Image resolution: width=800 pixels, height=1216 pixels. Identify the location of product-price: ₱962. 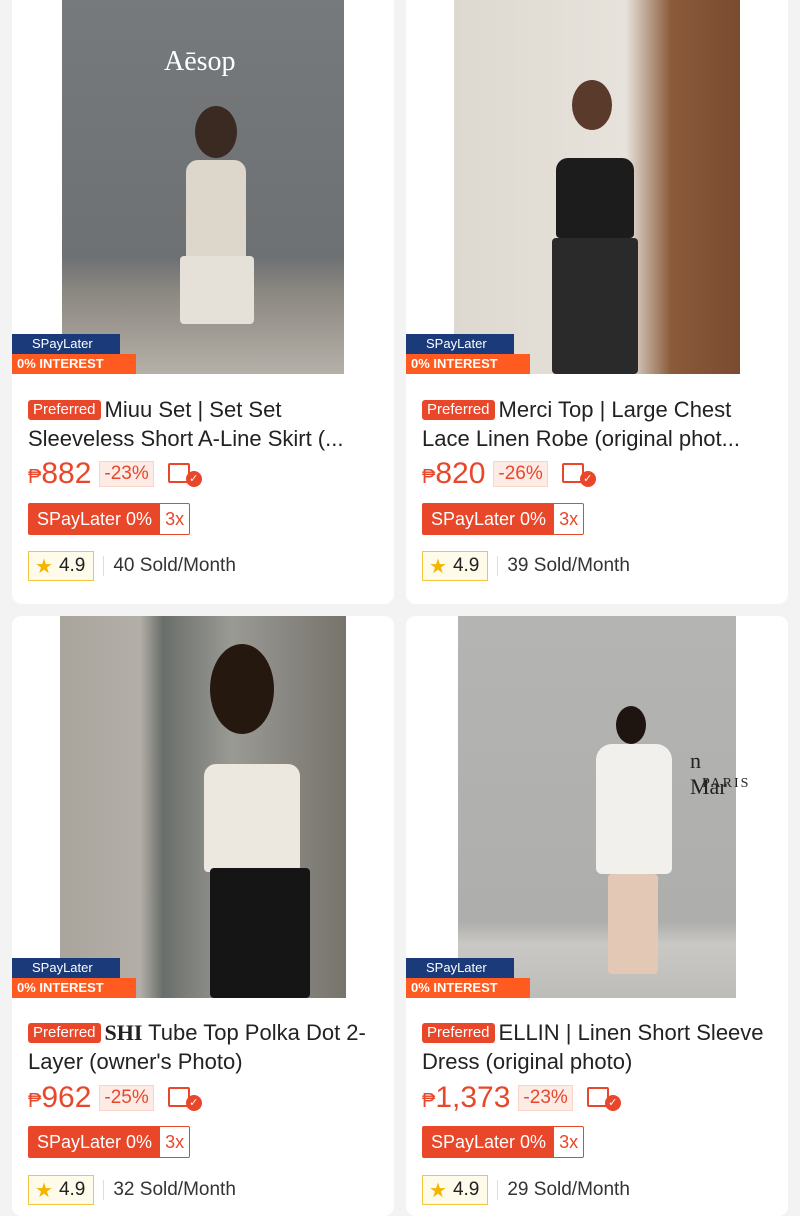
(59, 1098).